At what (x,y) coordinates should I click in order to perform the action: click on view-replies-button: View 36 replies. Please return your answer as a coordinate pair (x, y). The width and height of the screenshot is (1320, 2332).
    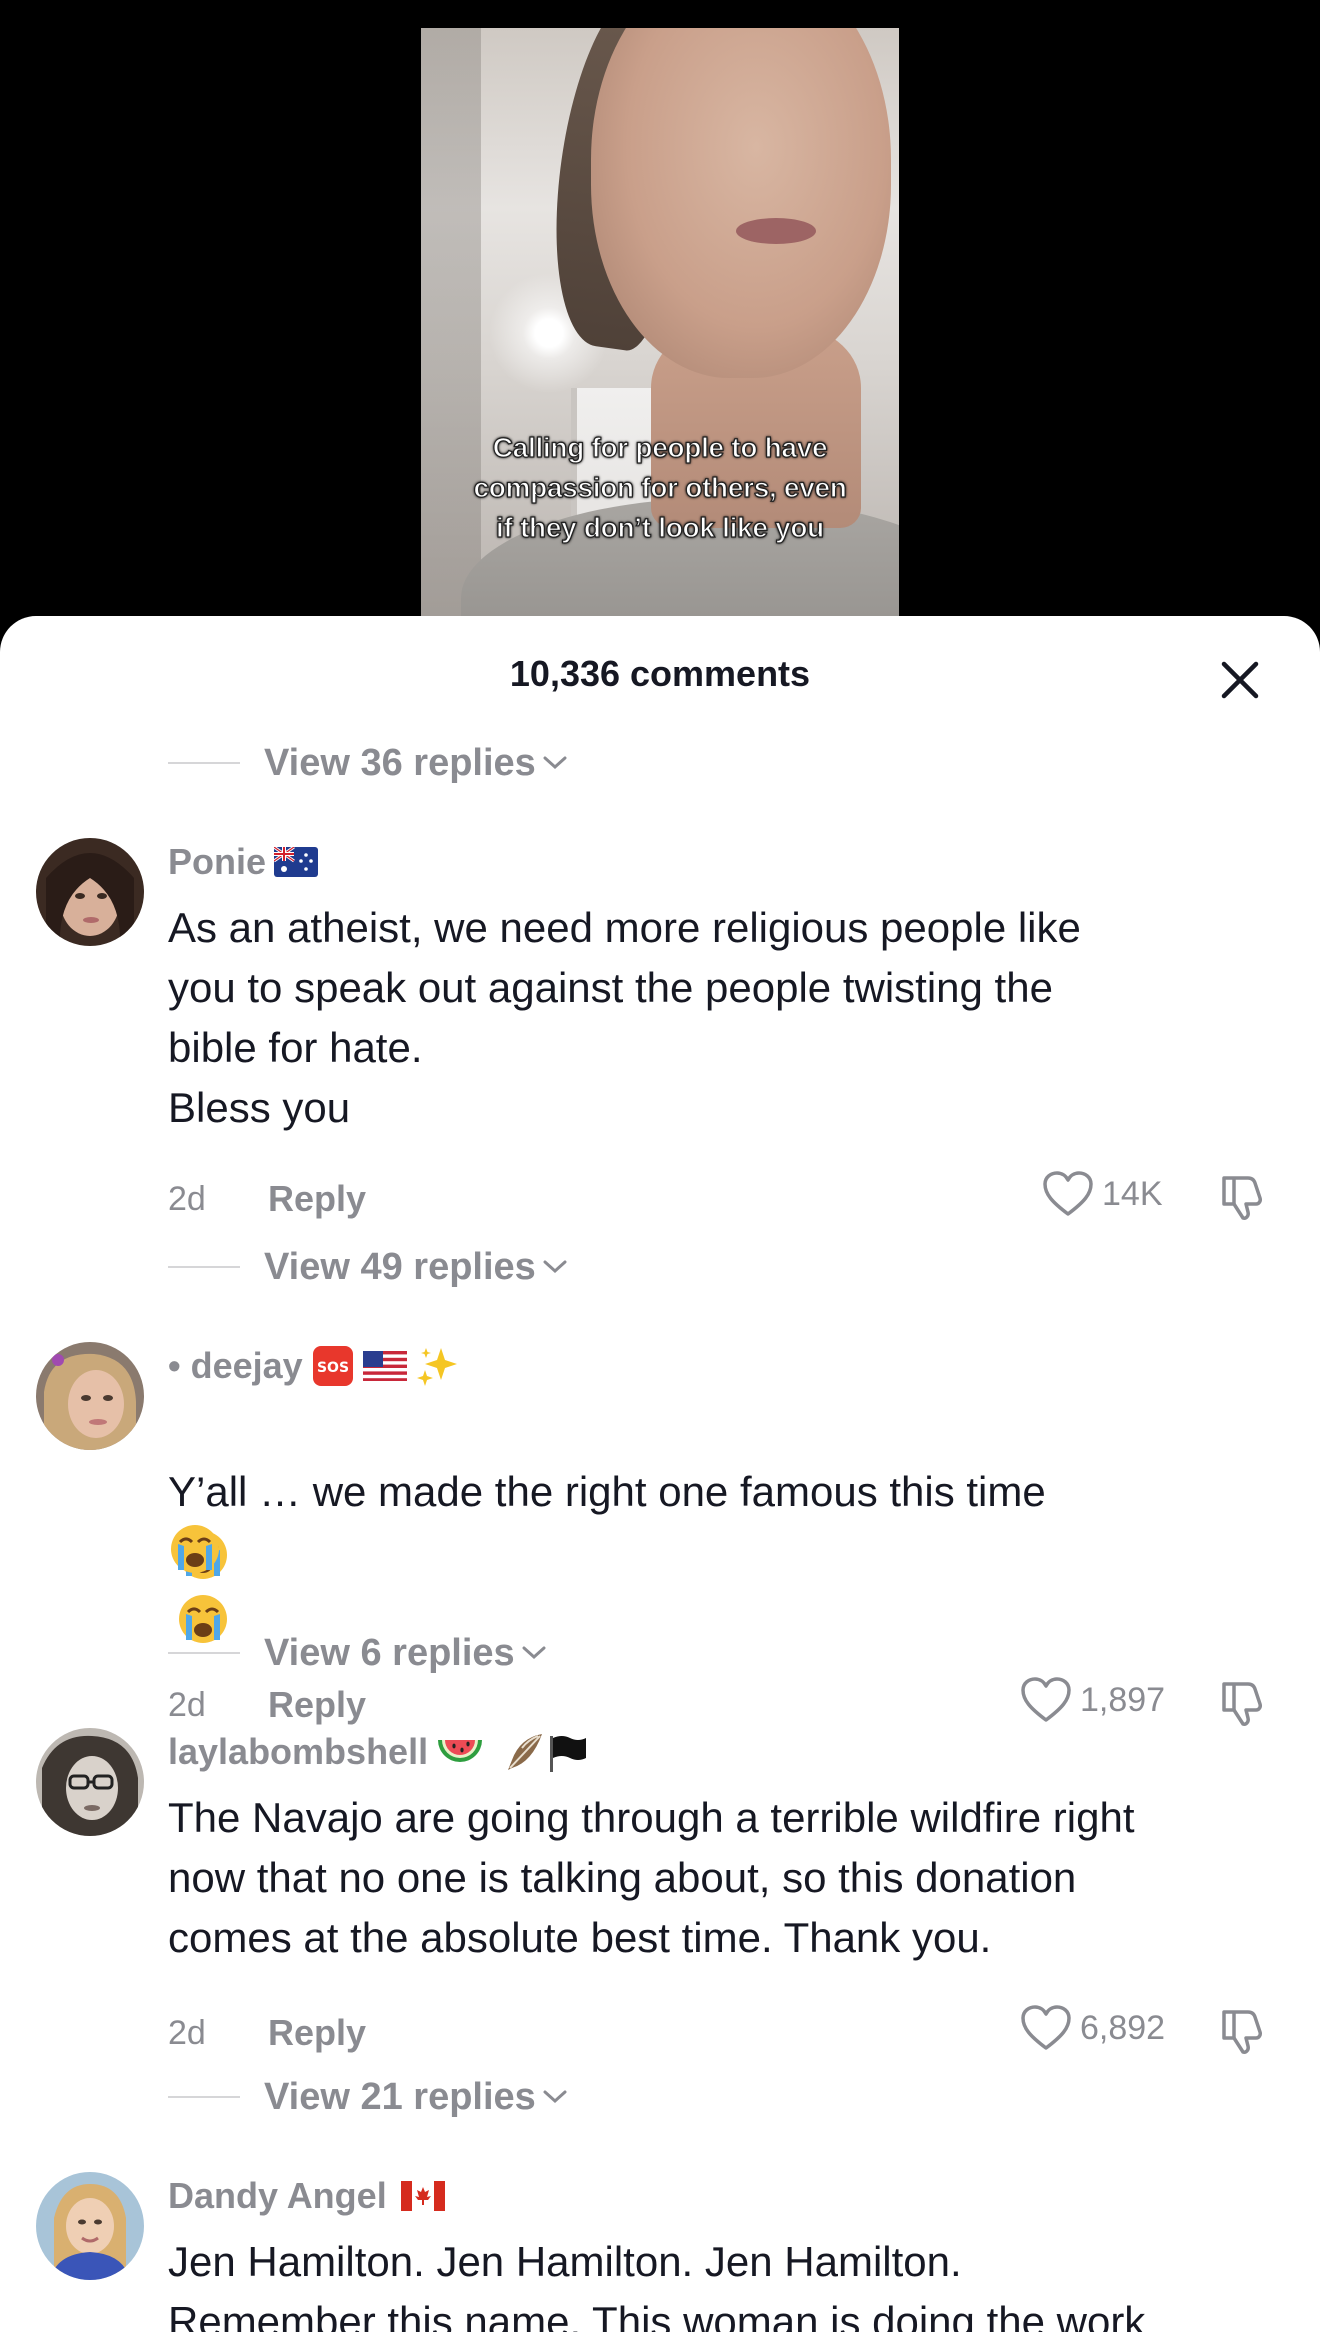
    Looking at the image, I should click on (368, 763).